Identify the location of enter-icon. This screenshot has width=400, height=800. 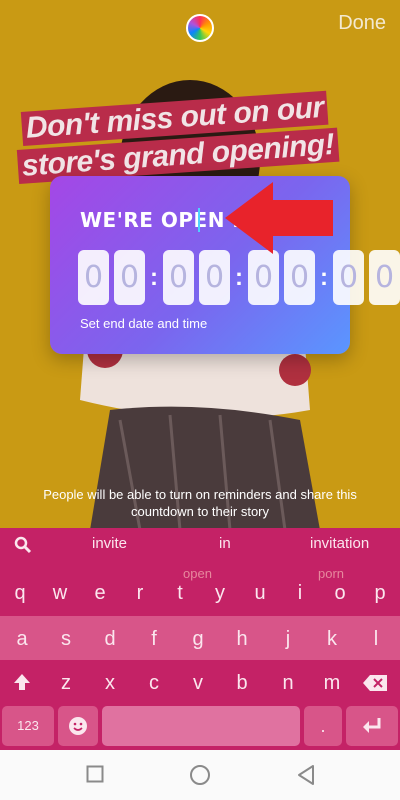
(372, 725).